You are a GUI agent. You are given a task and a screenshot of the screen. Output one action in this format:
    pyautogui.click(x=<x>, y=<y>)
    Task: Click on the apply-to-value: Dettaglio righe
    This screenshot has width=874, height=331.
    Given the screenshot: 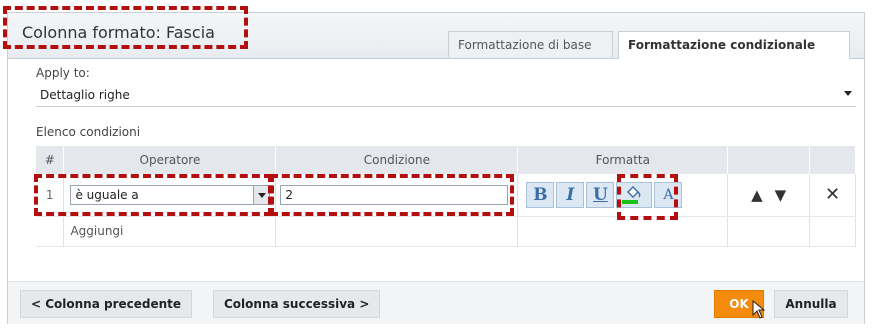 What is the action you would take?
    pyautogui.click(x=85, y=95)
    